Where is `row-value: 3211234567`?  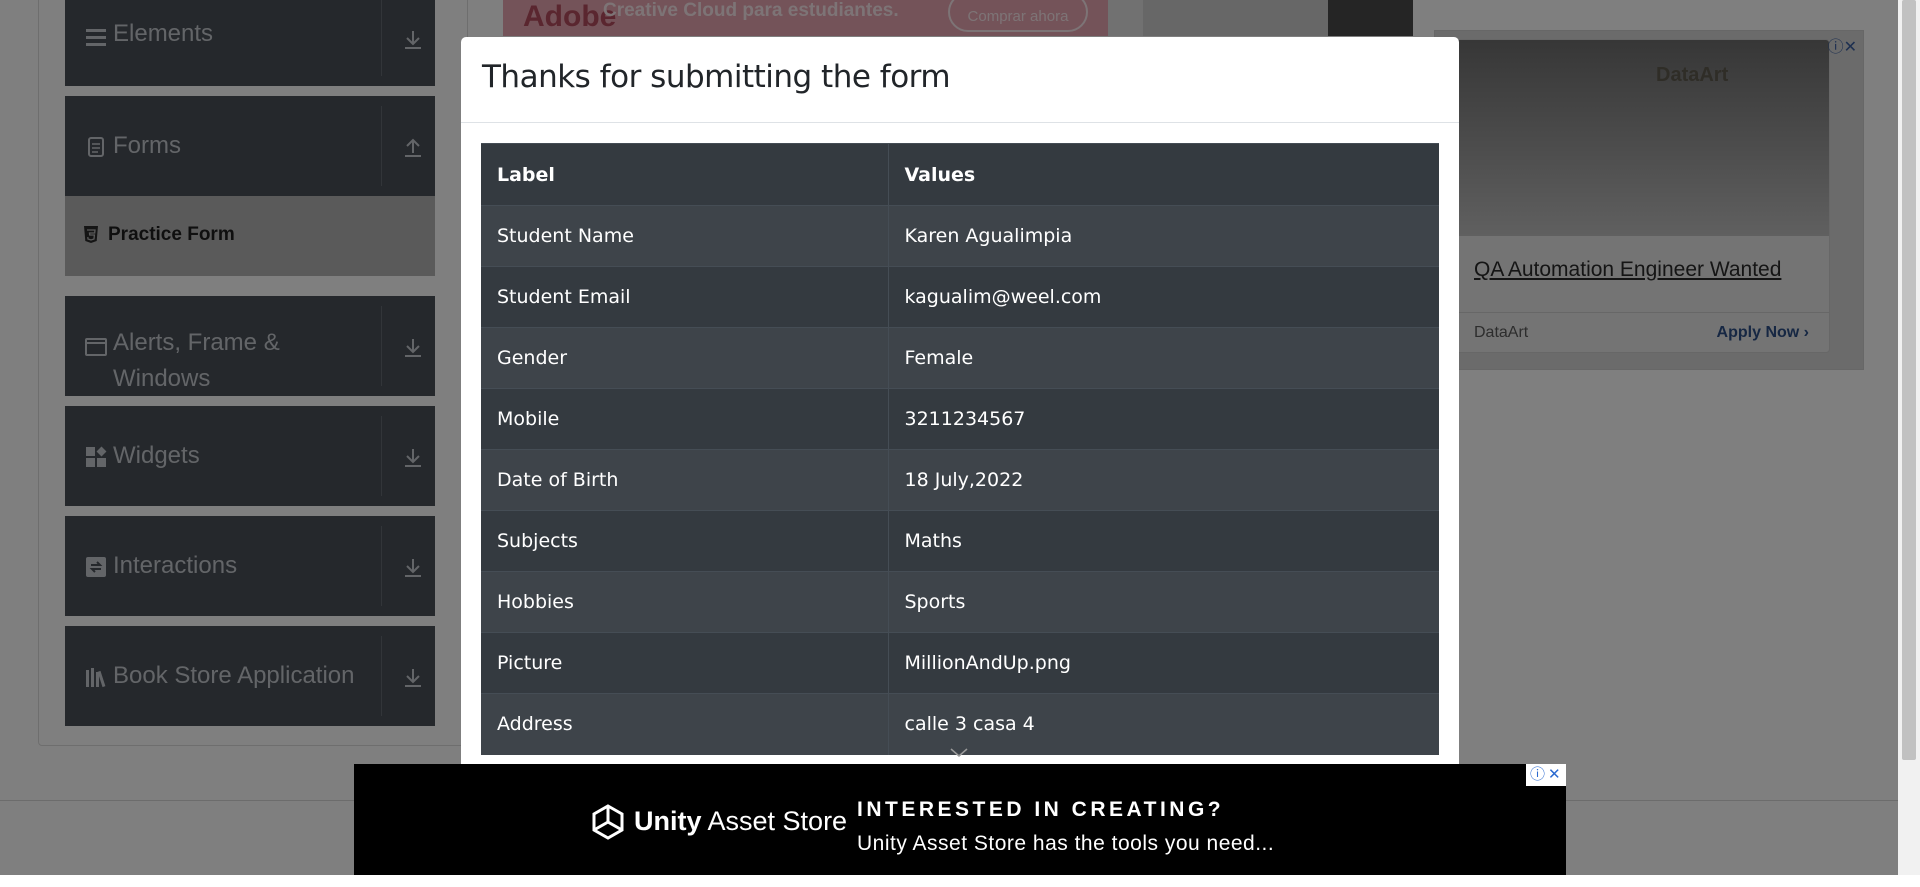
row-value: 3211234567 is located at coordinates (1163, 419).